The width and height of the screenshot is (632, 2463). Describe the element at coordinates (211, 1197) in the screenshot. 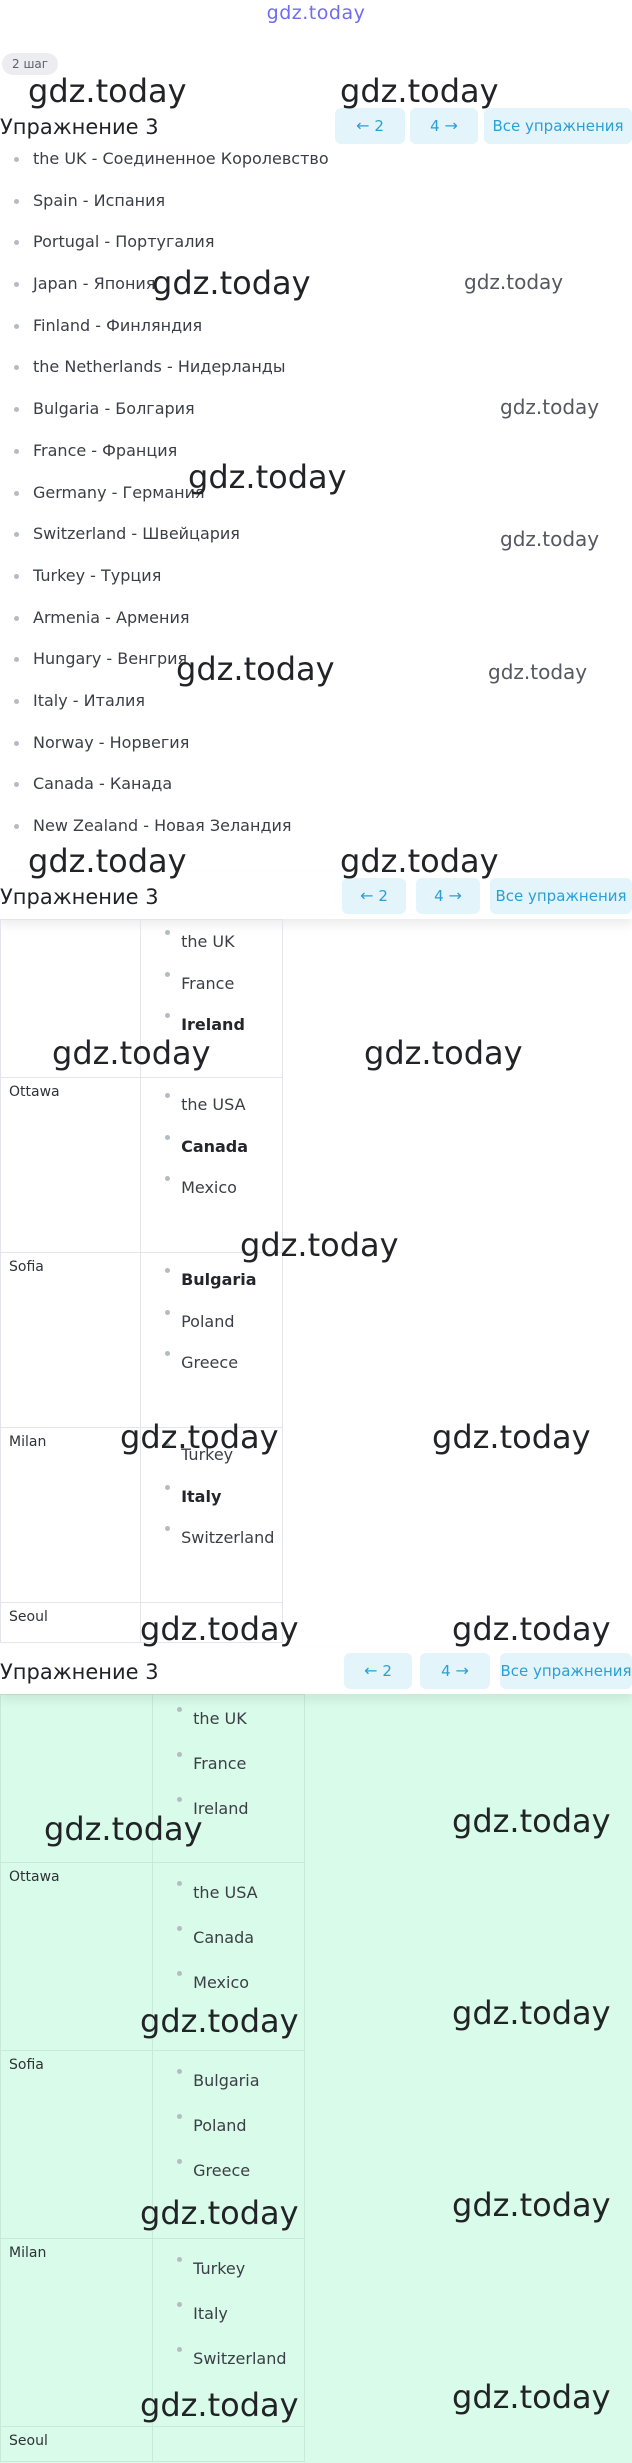

I see `option-item: Mexico` at that location.